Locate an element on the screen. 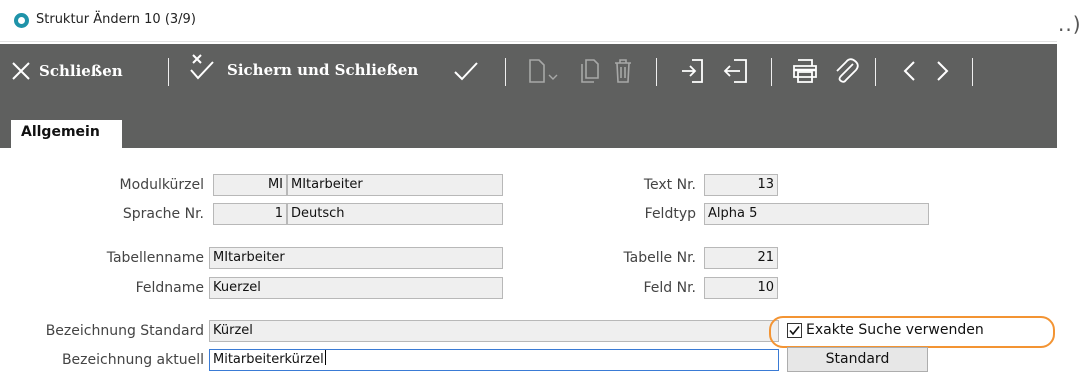 This screenshot has width=1089, height=378. bezeichnung-standard-field: Kürzel is located at coordinates (494, 331).